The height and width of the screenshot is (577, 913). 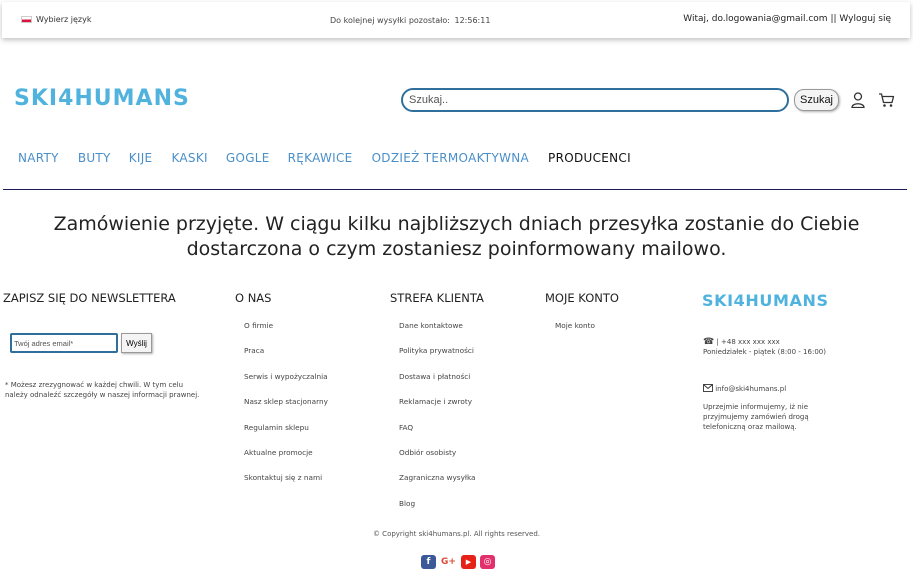 What do you see at coordinates (38, 158) in the screenshot?
I see `nav-item-narty: NARTY` at bounding box center [38, 158].